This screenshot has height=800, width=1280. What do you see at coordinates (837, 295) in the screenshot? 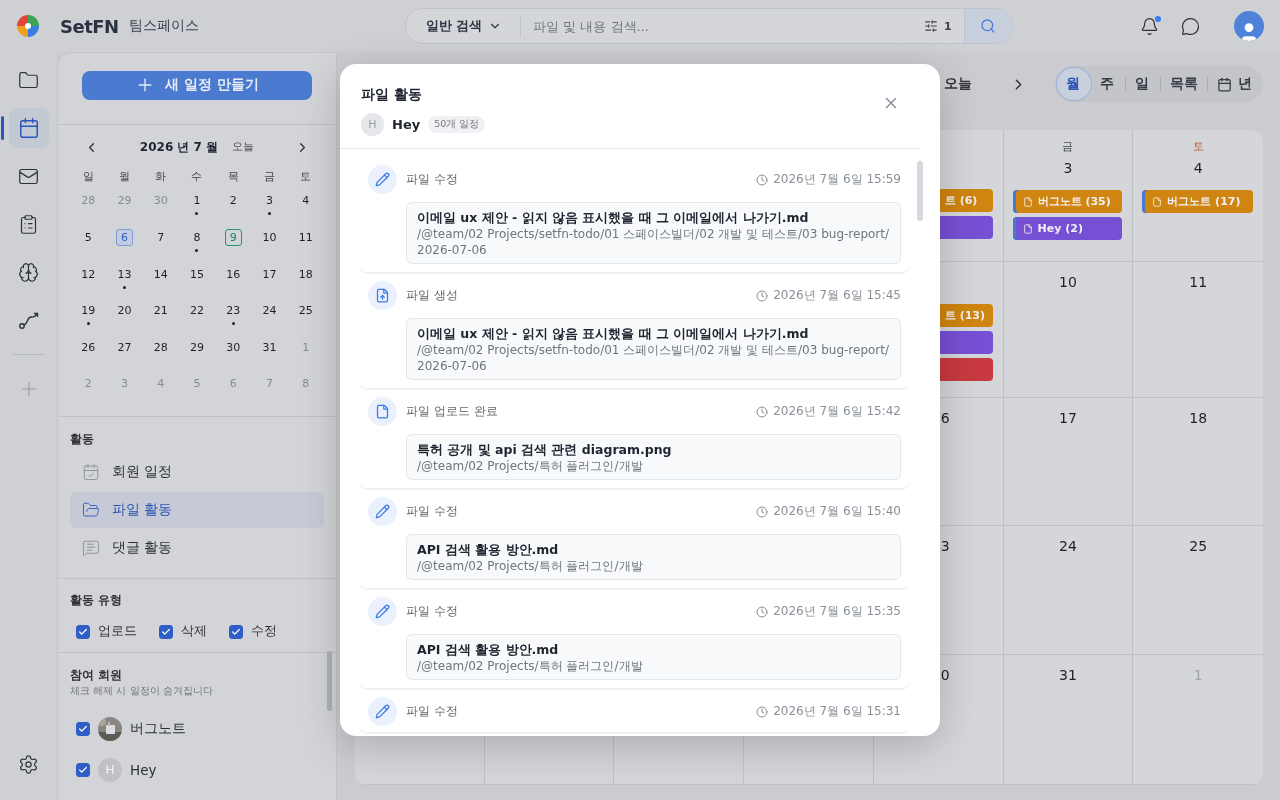
I see `timestamp-text: 2026년 7월 6일 15:45` at bounding box center [837, 295].